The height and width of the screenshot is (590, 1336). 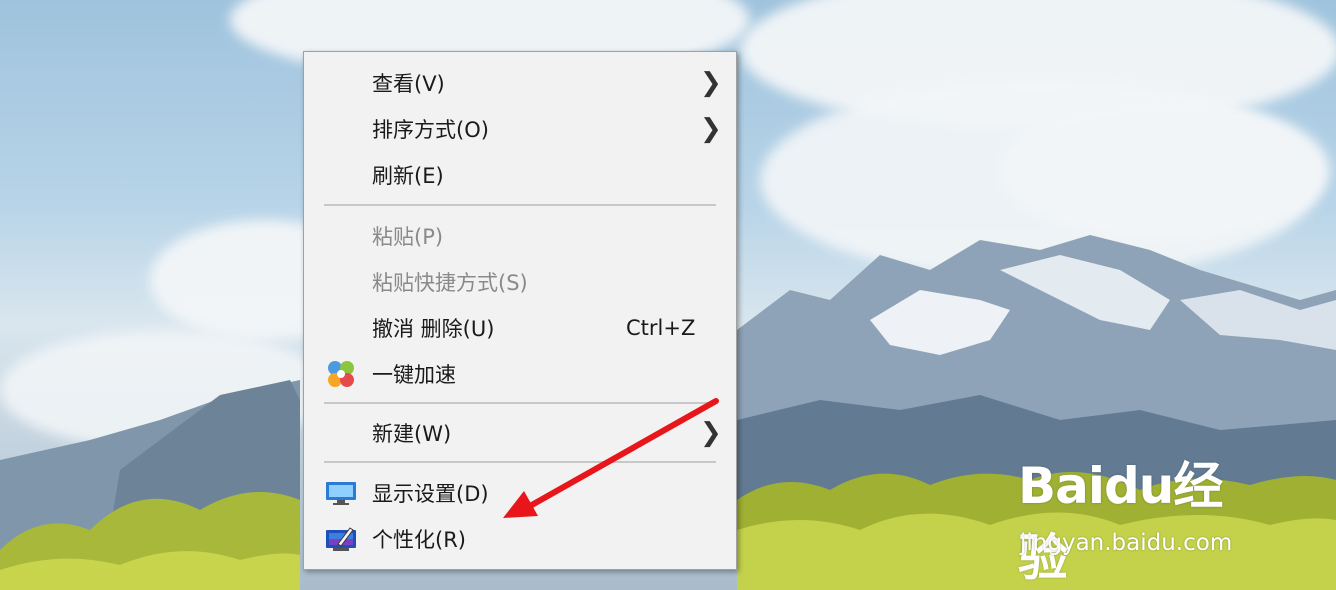 What do you see at coordinates (408, 176) in the screenshot?
I see `menu-item-label: 刷新(E)` at bounding box center [408, 176].